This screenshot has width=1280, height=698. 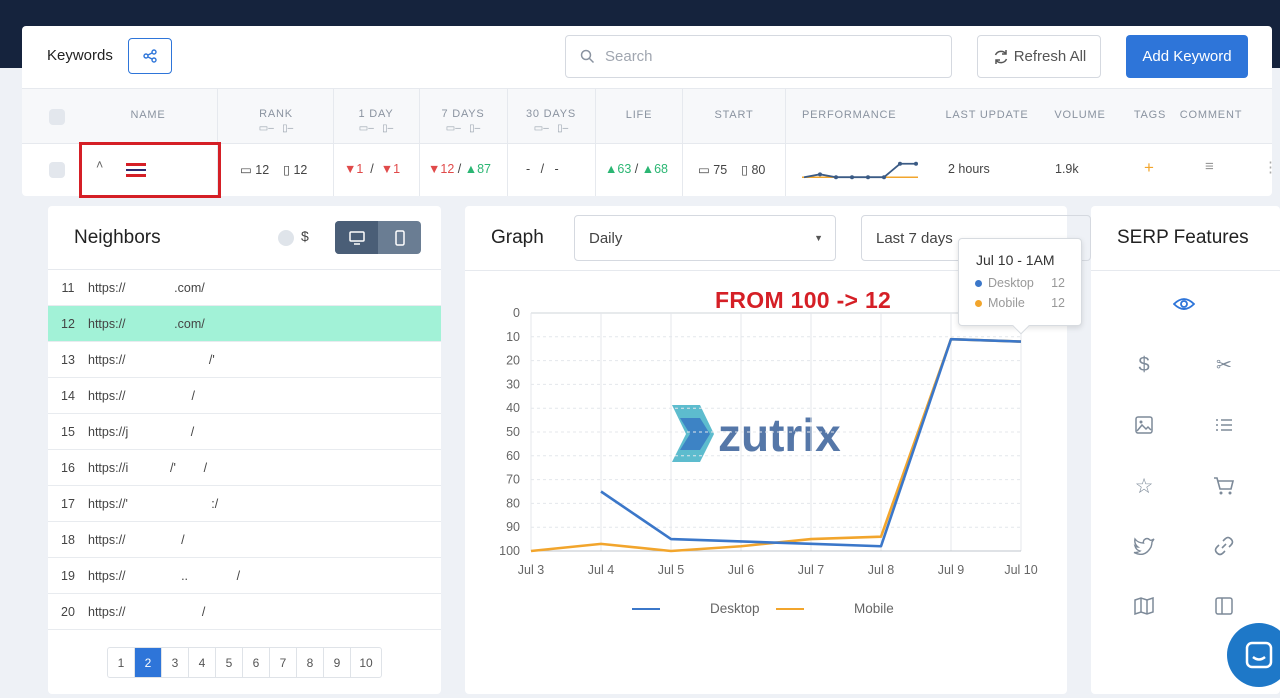 What do you see at coordinates (151, 359) in the screenshot?
I see `neighbor-url: https:// /'` at bounding box center [151, 359].